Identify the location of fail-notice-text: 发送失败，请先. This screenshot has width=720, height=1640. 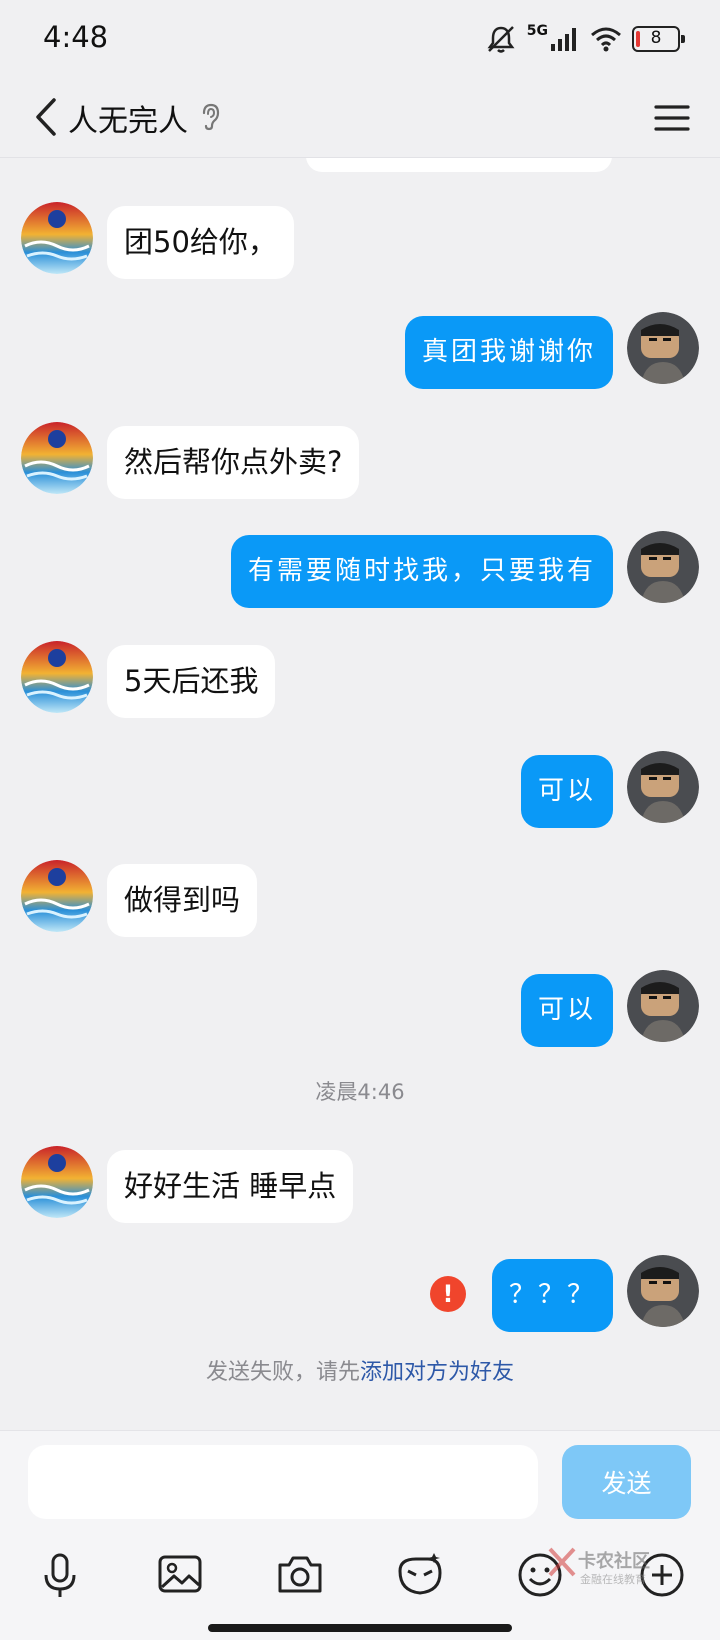
(282, 1372).